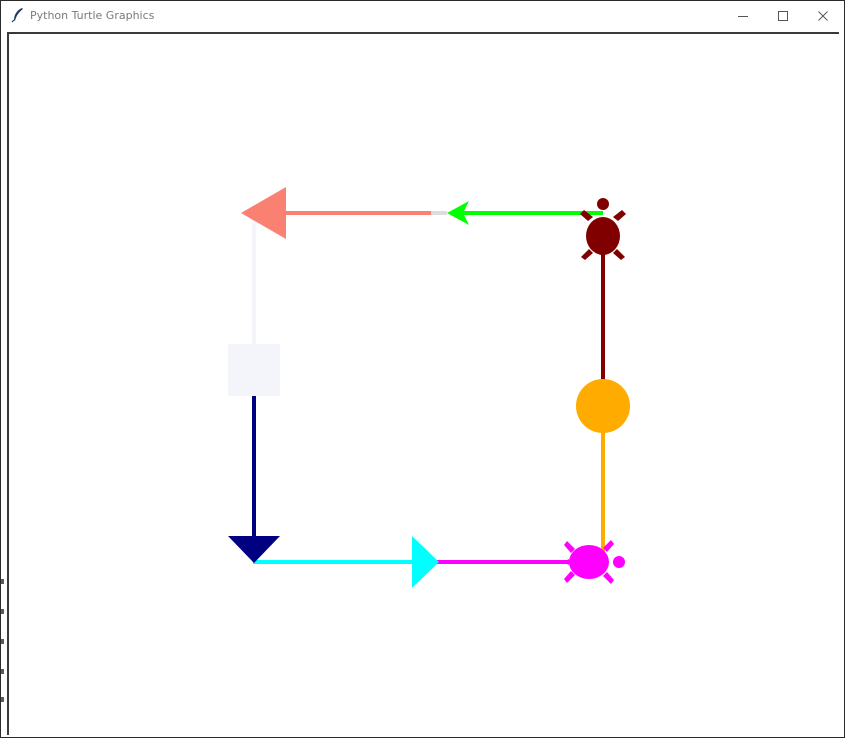 The image size is (845, 738). I want to click on maximize-icon, so click(783, 15).